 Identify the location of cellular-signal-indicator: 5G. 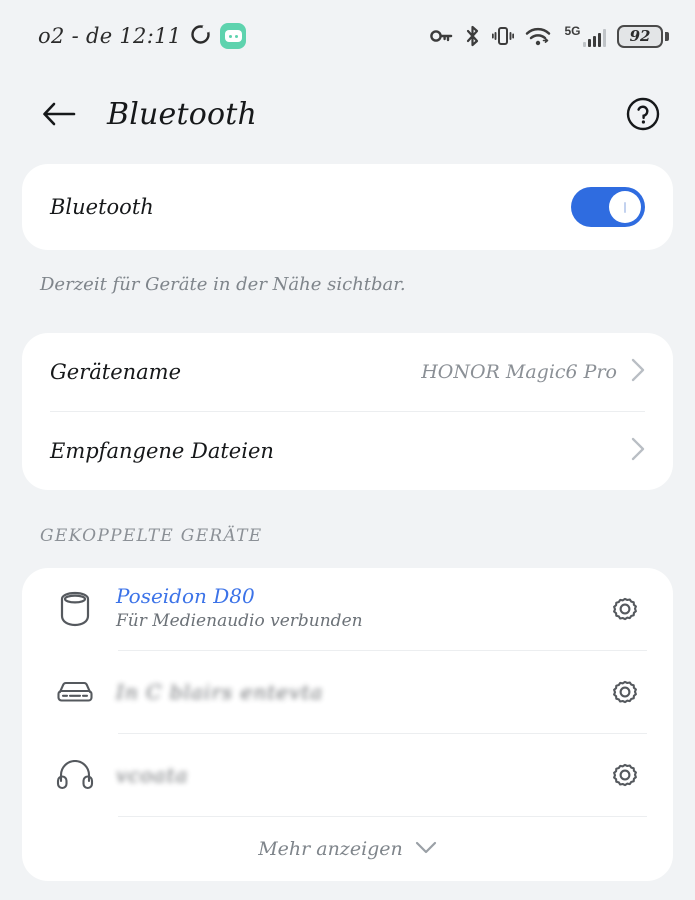
(584, 36).